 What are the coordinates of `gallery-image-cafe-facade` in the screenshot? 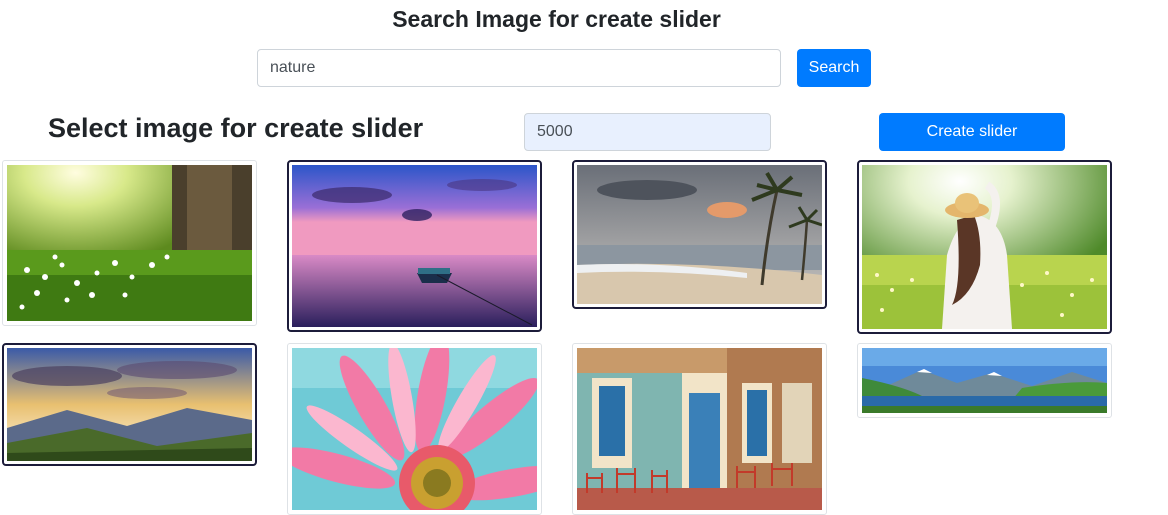 It's located at (699, 429).